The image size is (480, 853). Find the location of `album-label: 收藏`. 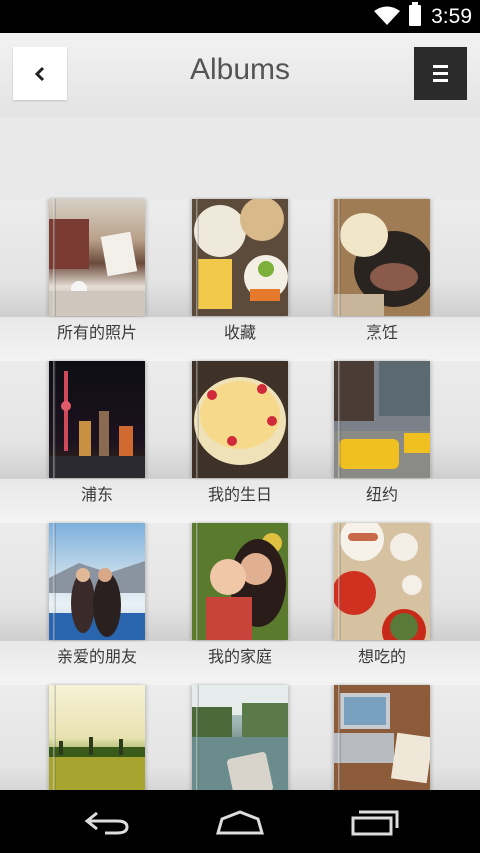

album-label: 收藏 is located at coordinates (239, 332).